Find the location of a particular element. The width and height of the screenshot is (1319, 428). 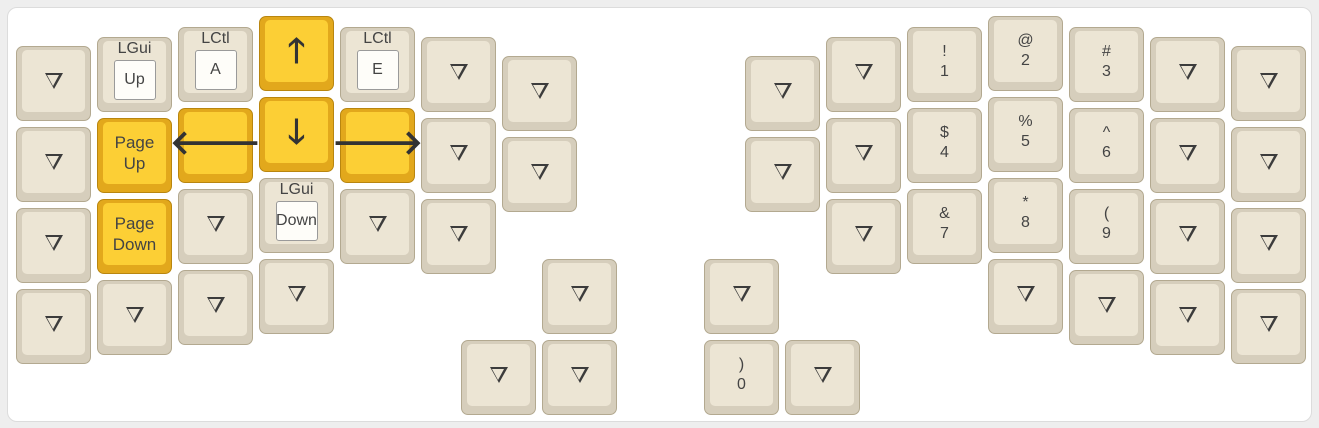

key-r3-1: % 5 is located at coordinates (1025, 134).